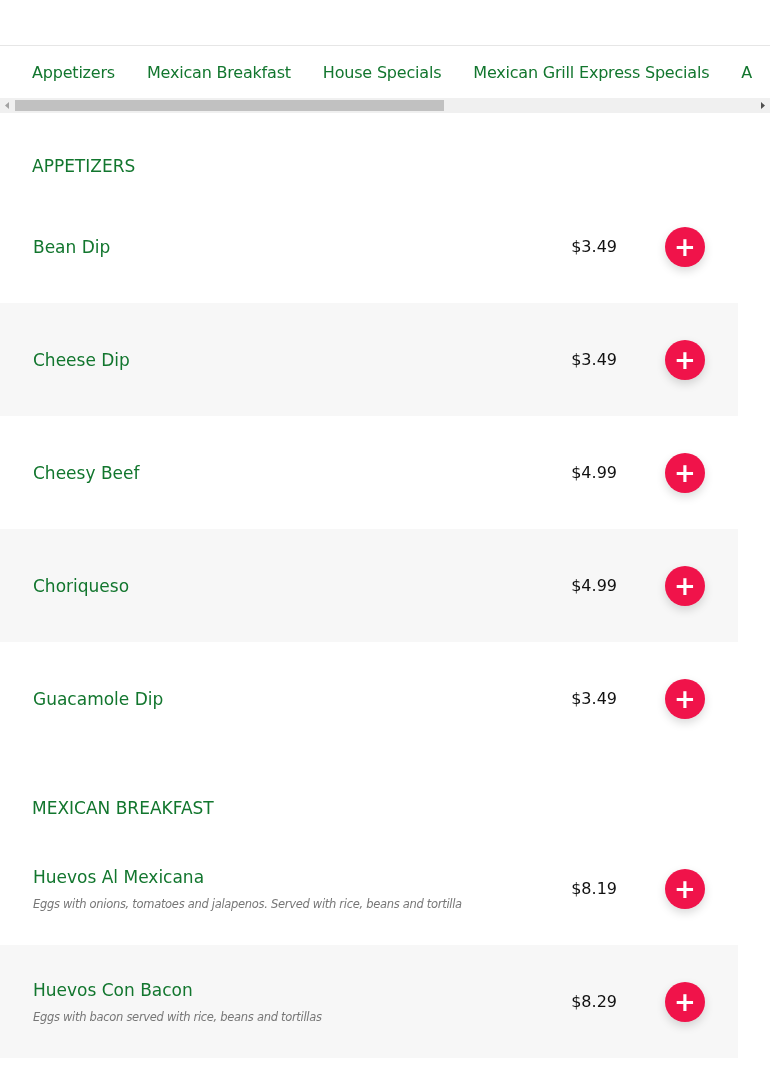 The width and height of the screenshot is (770, 1085). Describe the element at coordinates (248, 903) in the screenshot. I see `item-description: Eggs with onions, tomatoes and jalapenos. Served with rice, beans and tortilla` at that location.